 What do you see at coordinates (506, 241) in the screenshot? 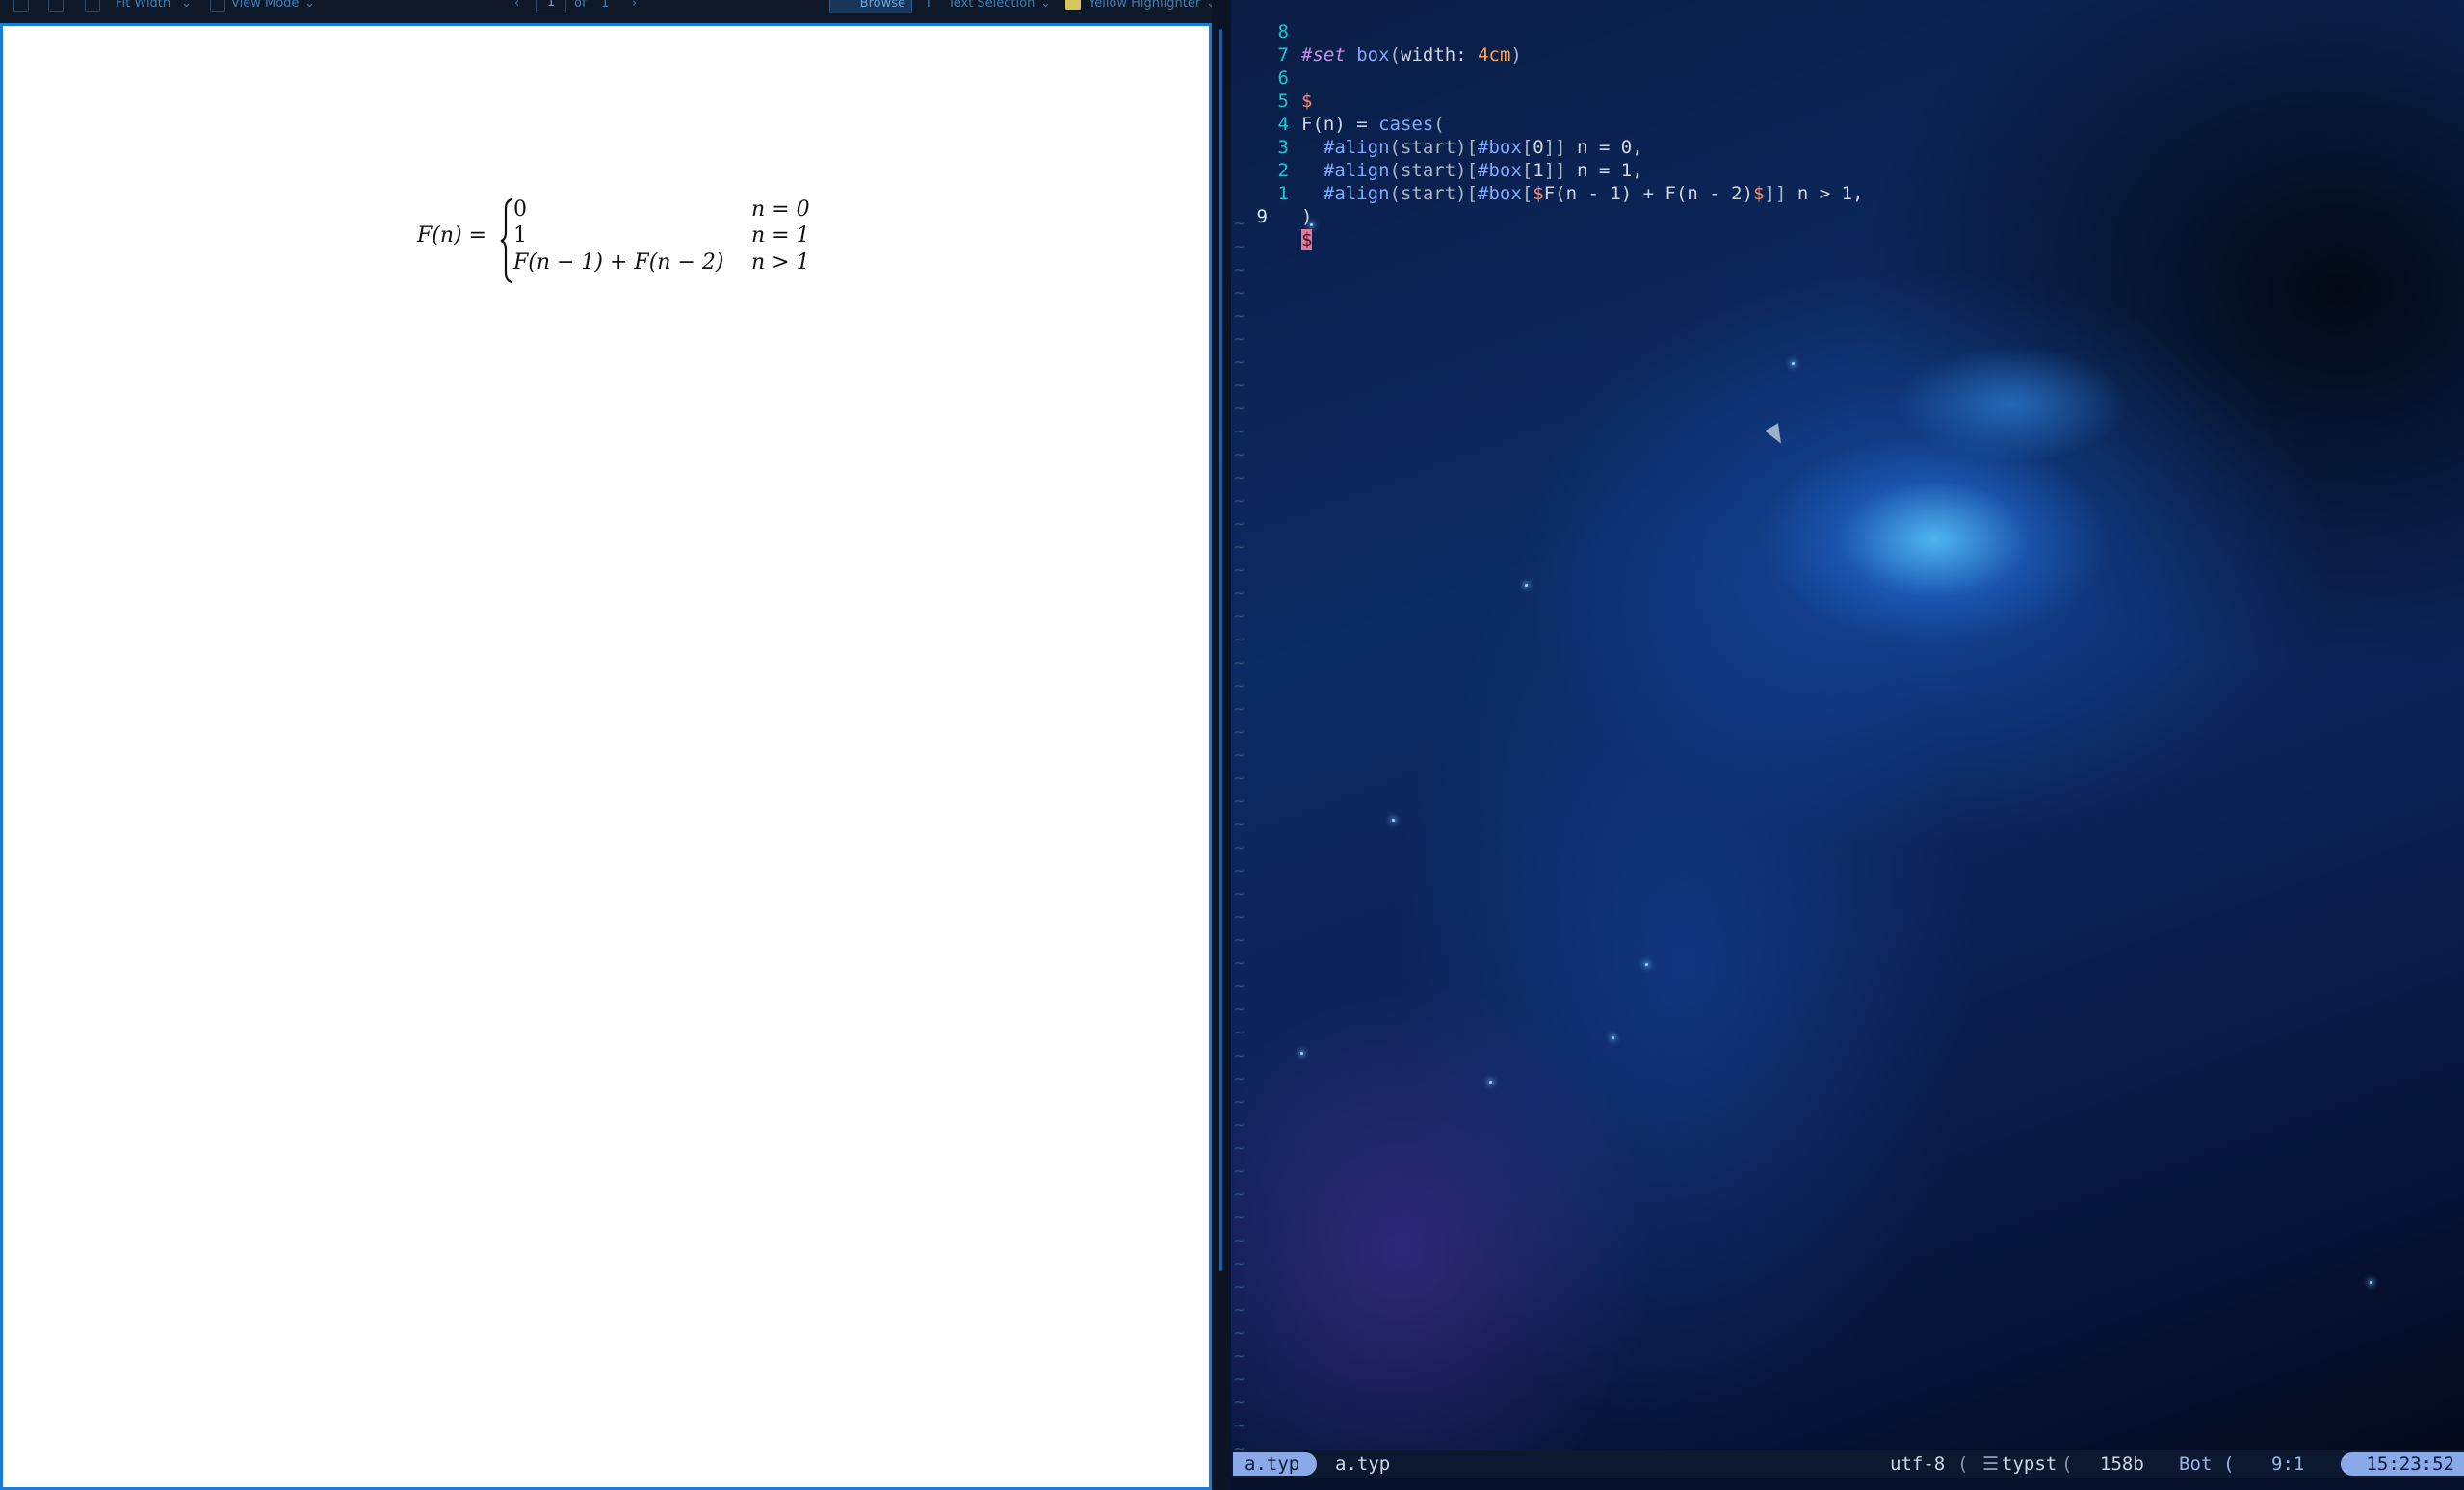
I see `left-brace` at bounding box center [506, 241].